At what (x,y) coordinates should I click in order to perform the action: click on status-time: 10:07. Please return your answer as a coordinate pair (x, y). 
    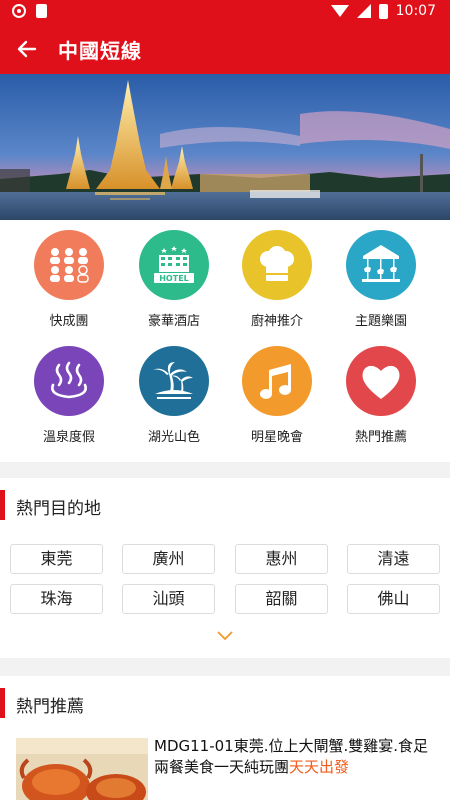
    Looking at the image, I should click on (415, 11).